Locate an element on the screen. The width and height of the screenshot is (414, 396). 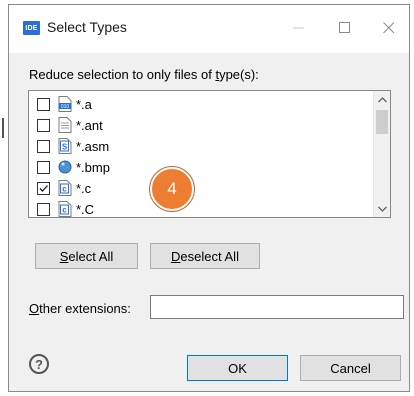
file-type-row-asm: S *.asm is located at coordinates (69, 146).